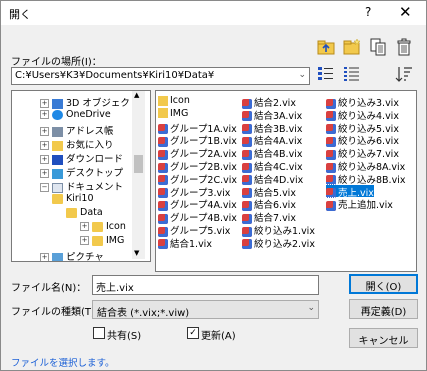 This screenshot has width=427, height=371. I want to click on location-label: ファイルの場所(I)：, so click(56, 62).